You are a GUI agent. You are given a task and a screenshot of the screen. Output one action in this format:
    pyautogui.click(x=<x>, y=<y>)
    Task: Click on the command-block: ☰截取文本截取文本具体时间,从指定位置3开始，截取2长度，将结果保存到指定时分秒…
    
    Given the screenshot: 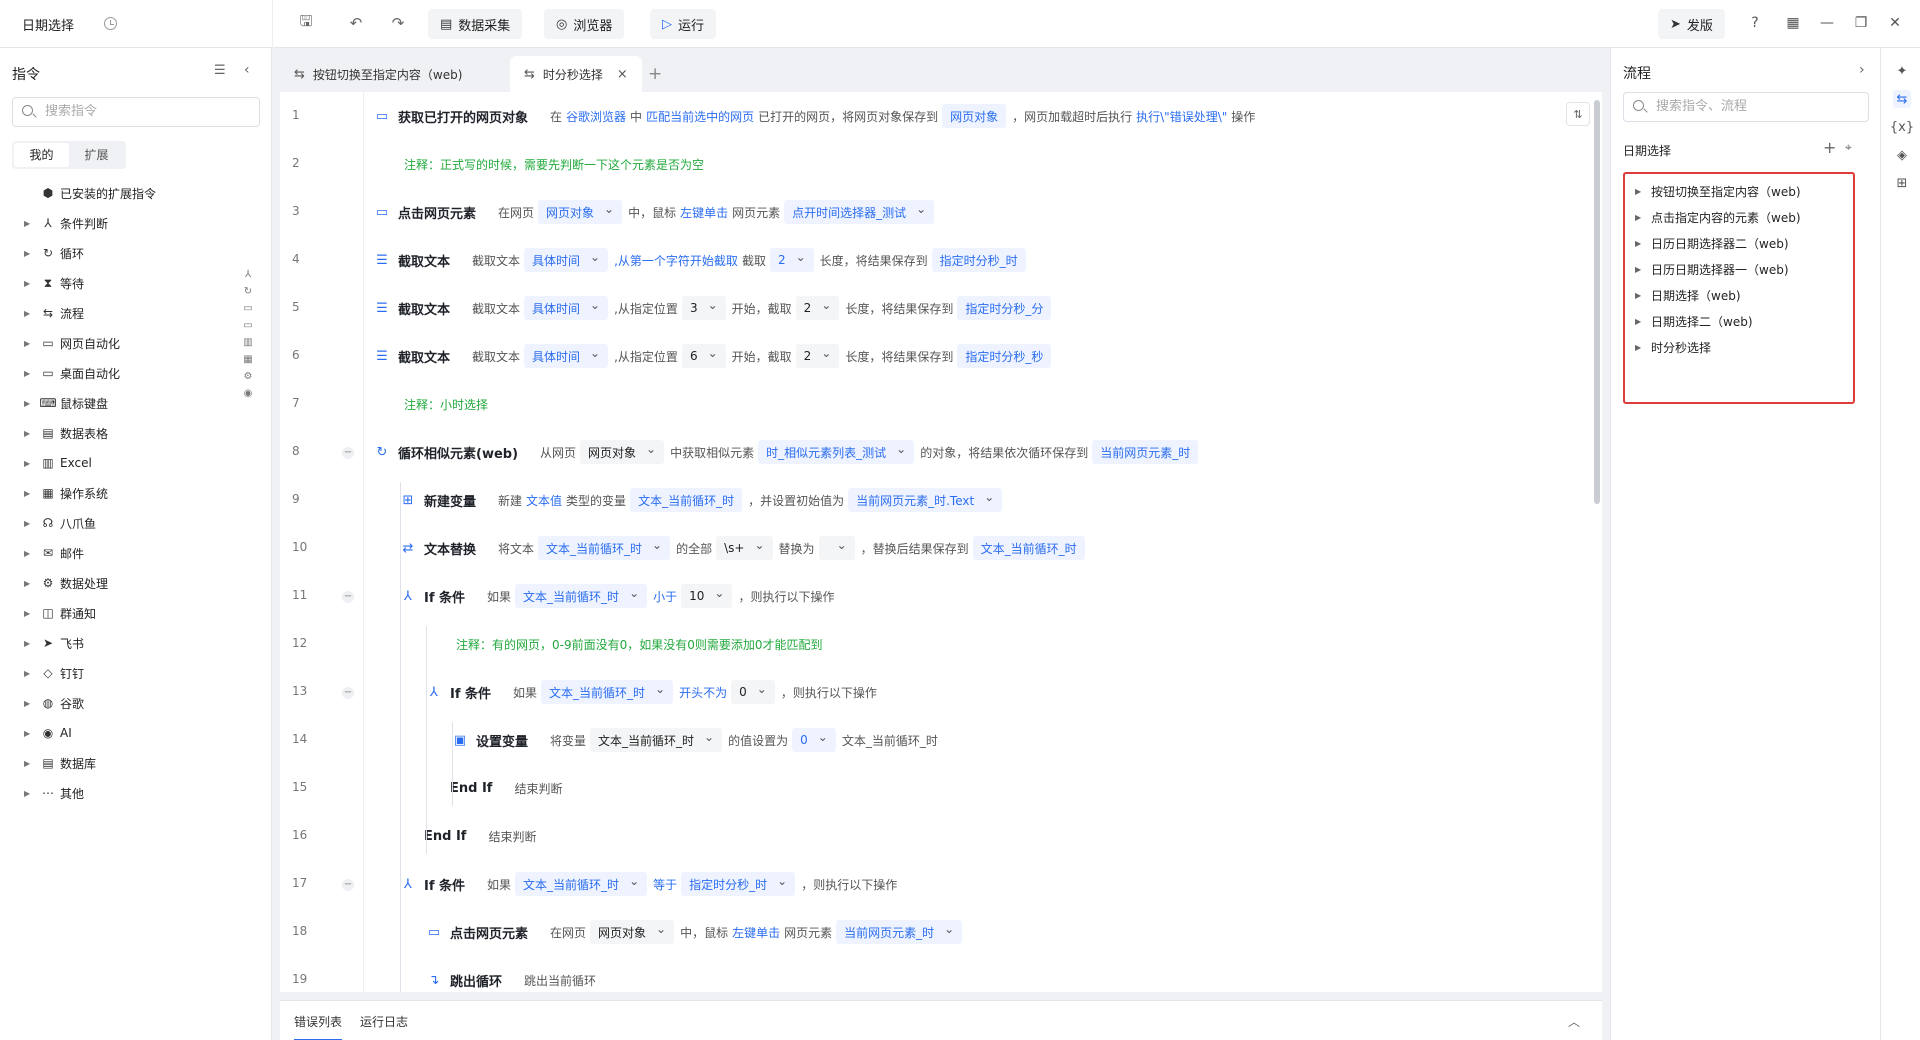 What is the action you would take?
    pyautogui.click(x=715, y=308)
    